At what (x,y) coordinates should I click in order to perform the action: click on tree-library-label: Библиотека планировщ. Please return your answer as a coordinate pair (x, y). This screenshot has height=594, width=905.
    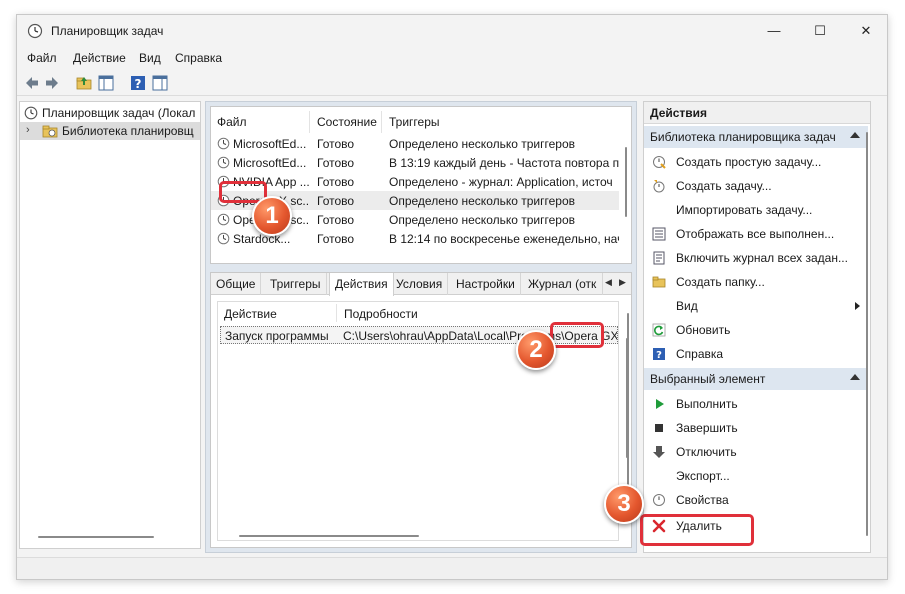
    Looking at the image, I should click on (128, 131).